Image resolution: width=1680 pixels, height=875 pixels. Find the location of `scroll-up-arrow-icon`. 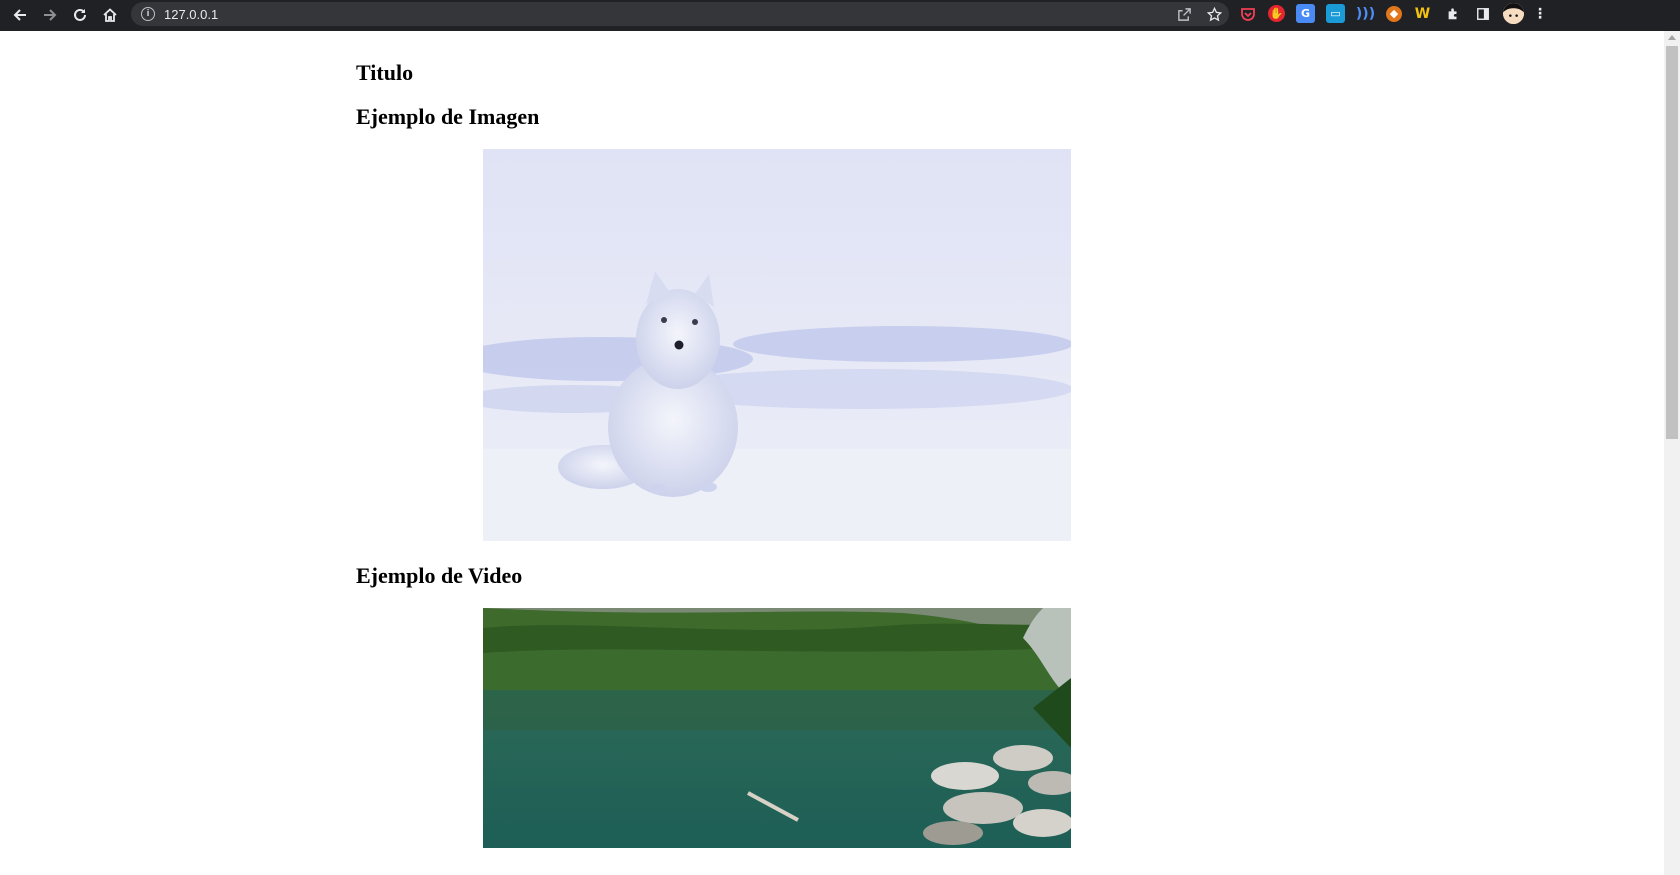

scroll-up-arrow-icon is located at coordinates (1672, 37).